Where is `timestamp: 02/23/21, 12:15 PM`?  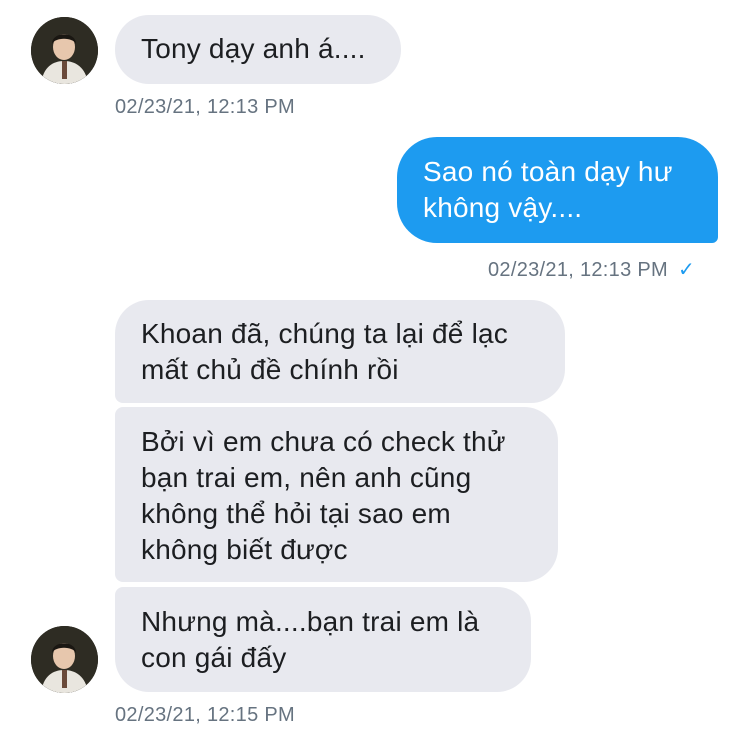
timestamp: 02/23/21, 12:15 PM is located at coordinates (205, 715).